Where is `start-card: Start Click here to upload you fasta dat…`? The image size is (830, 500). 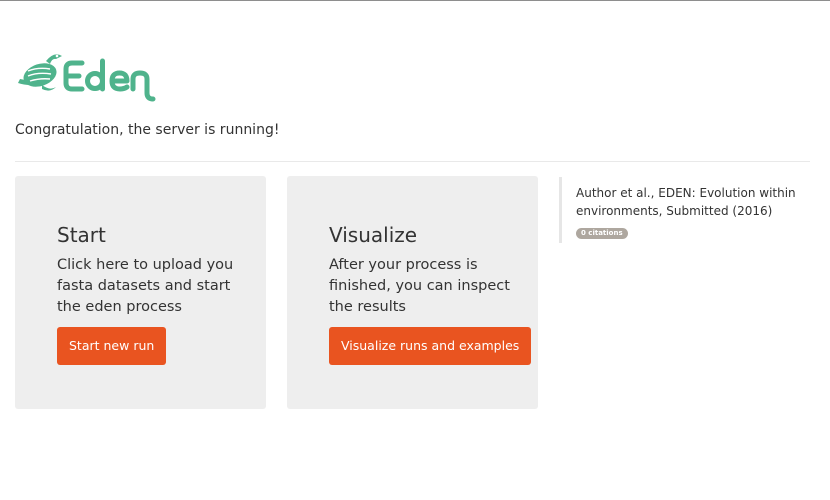 start-card: Start Click here to upload you fasta dat… is located at coordinates (140, 292).